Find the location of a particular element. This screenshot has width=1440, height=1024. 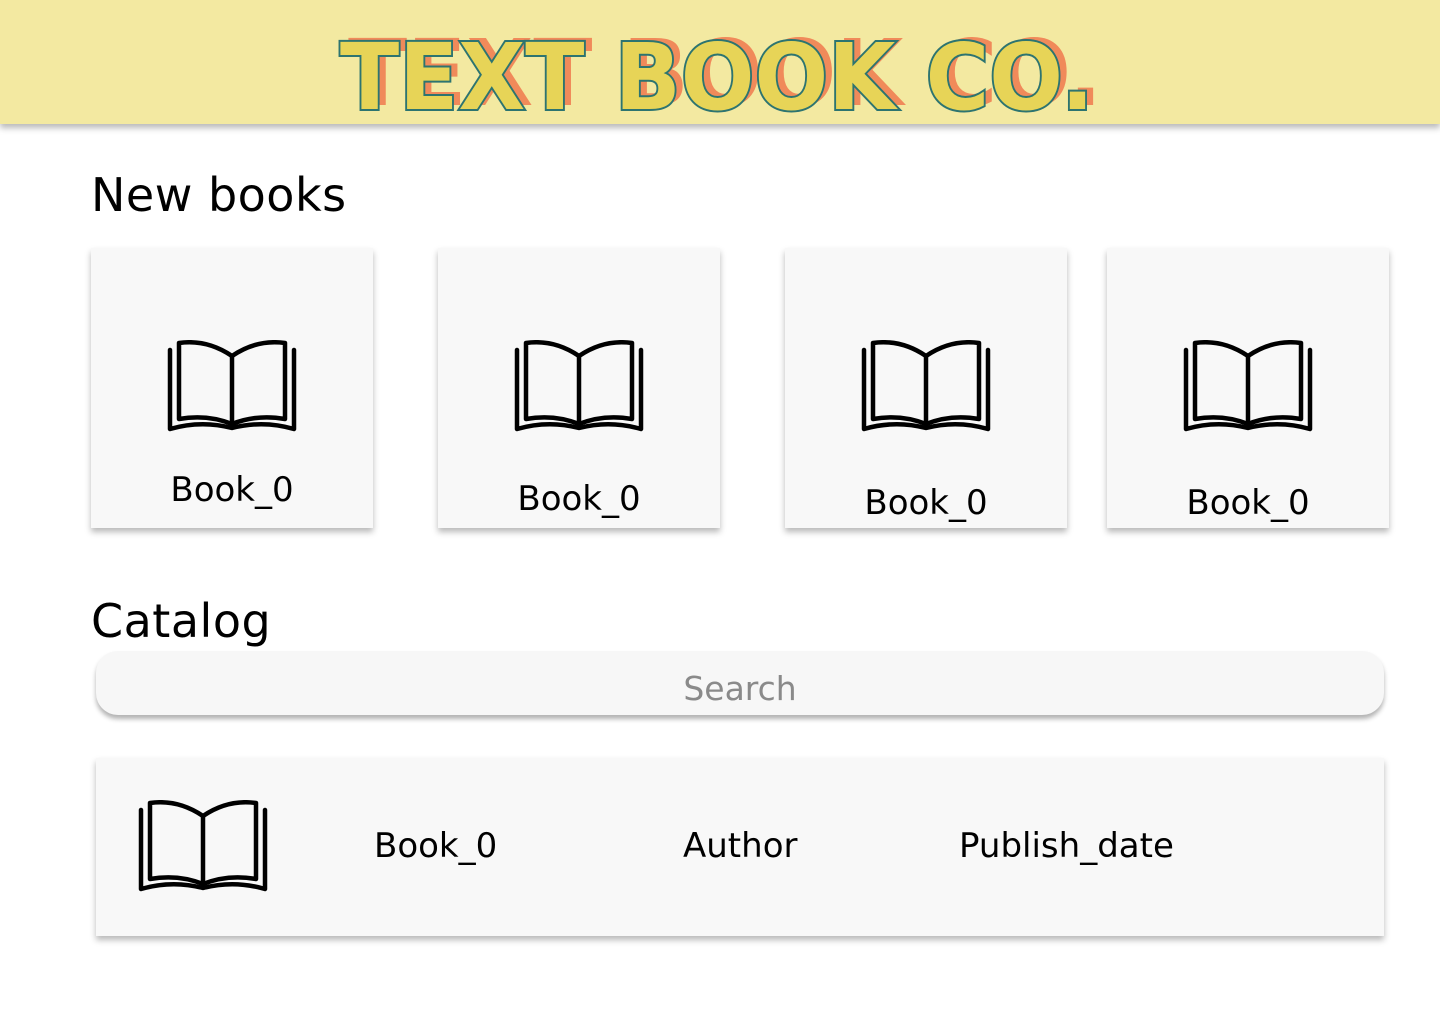

catalog-book-title: Book_0 is located at coordinates (436, 846).